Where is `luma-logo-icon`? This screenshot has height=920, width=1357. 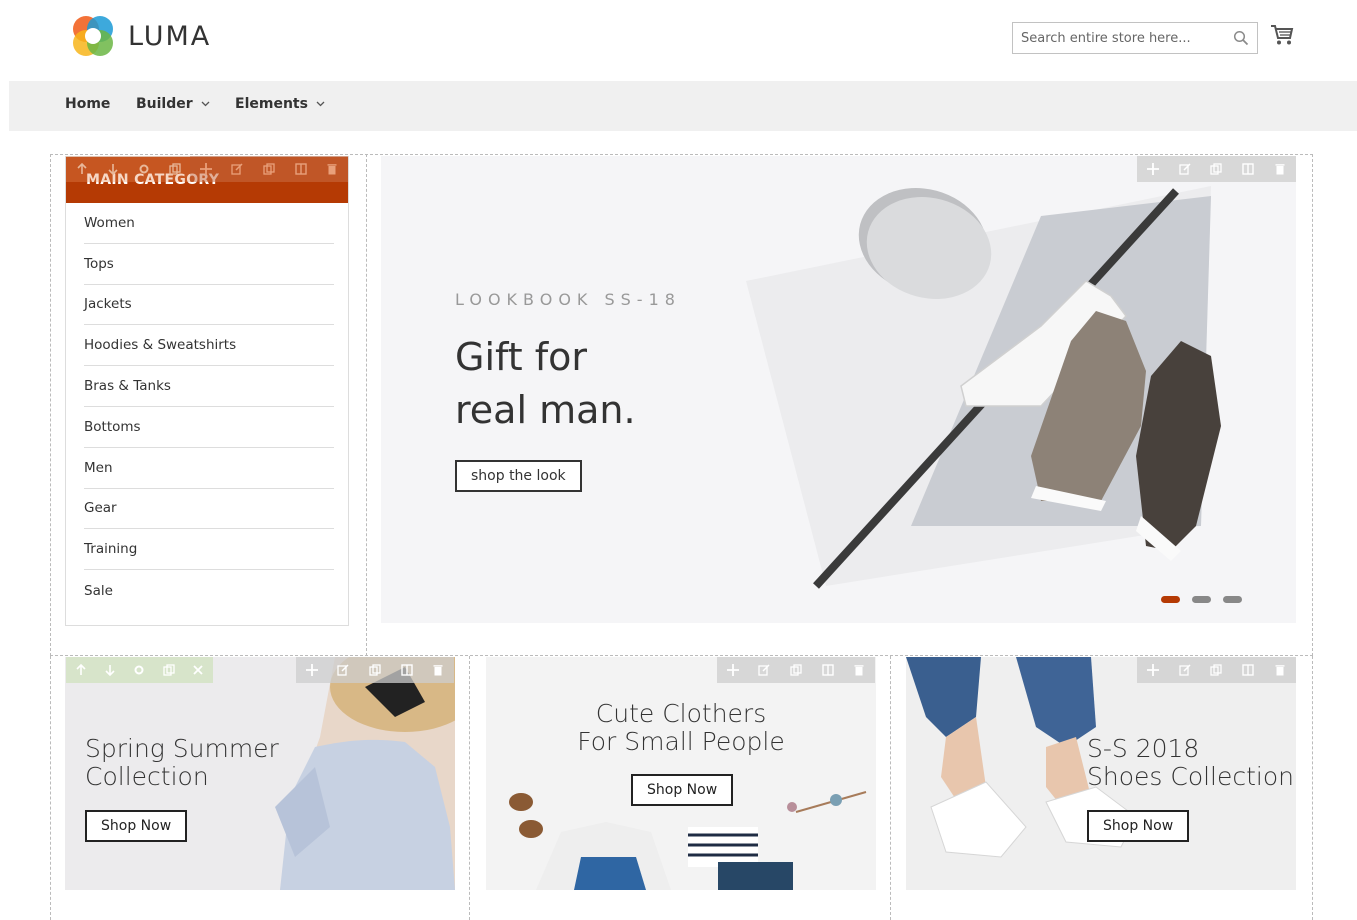 luma-logo-icon is located at coordinates (93, 36).